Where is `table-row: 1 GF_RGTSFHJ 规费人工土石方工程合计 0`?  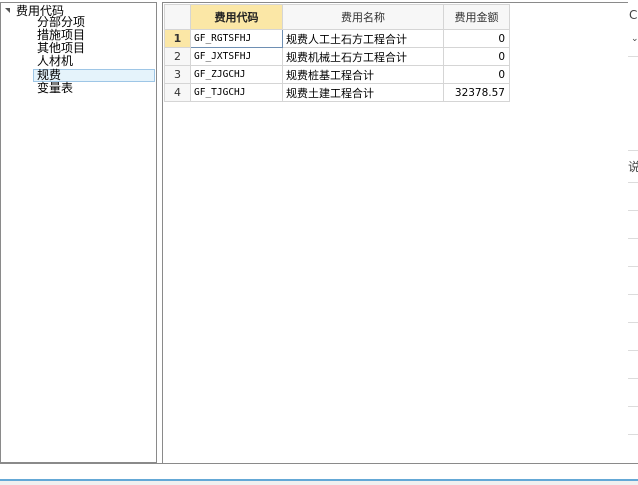 table-row: 1 GF_RGTSFHJ 规费人工土石方工程合计 0 is located at coordinates (337, 38).